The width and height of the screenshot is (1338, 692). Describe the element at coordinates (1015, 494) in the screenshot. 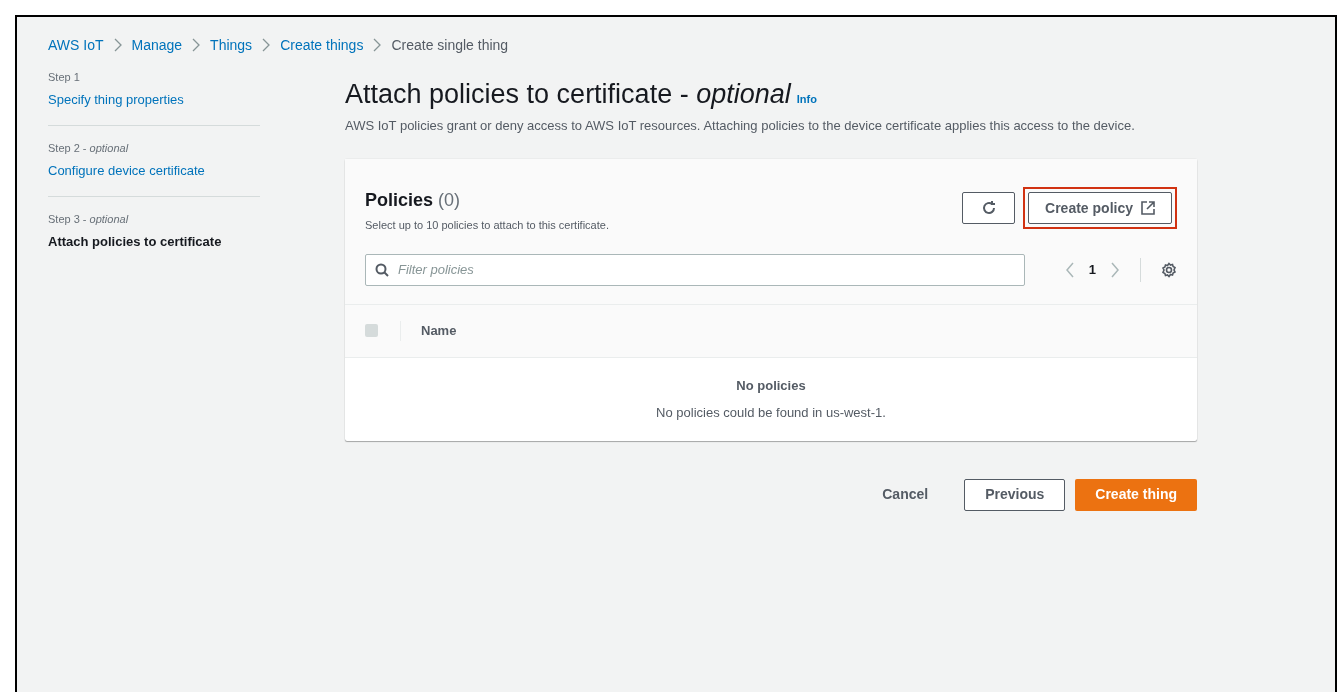

I see `previous-button: Previous` at that location.